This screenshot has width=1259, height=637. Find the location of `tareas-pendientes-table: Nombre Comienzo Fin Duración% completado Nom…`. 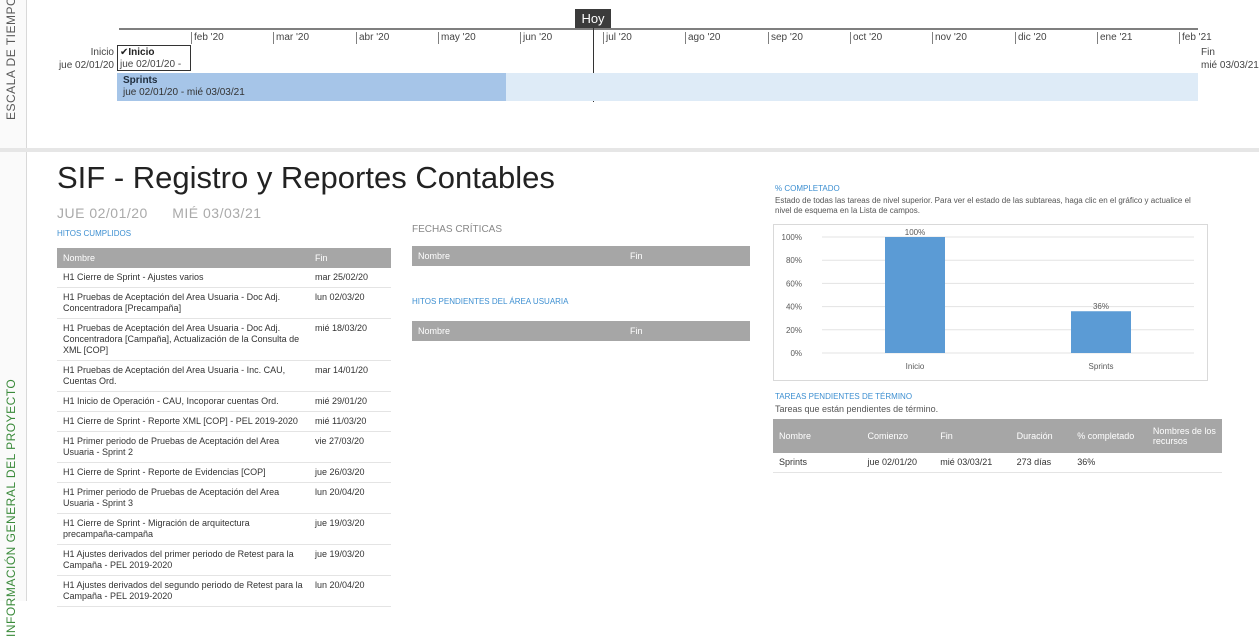

tareas-pendientes-table: Nombre Comienzo Fin Duración% completado Nom… is located at coordinates (997, 446).